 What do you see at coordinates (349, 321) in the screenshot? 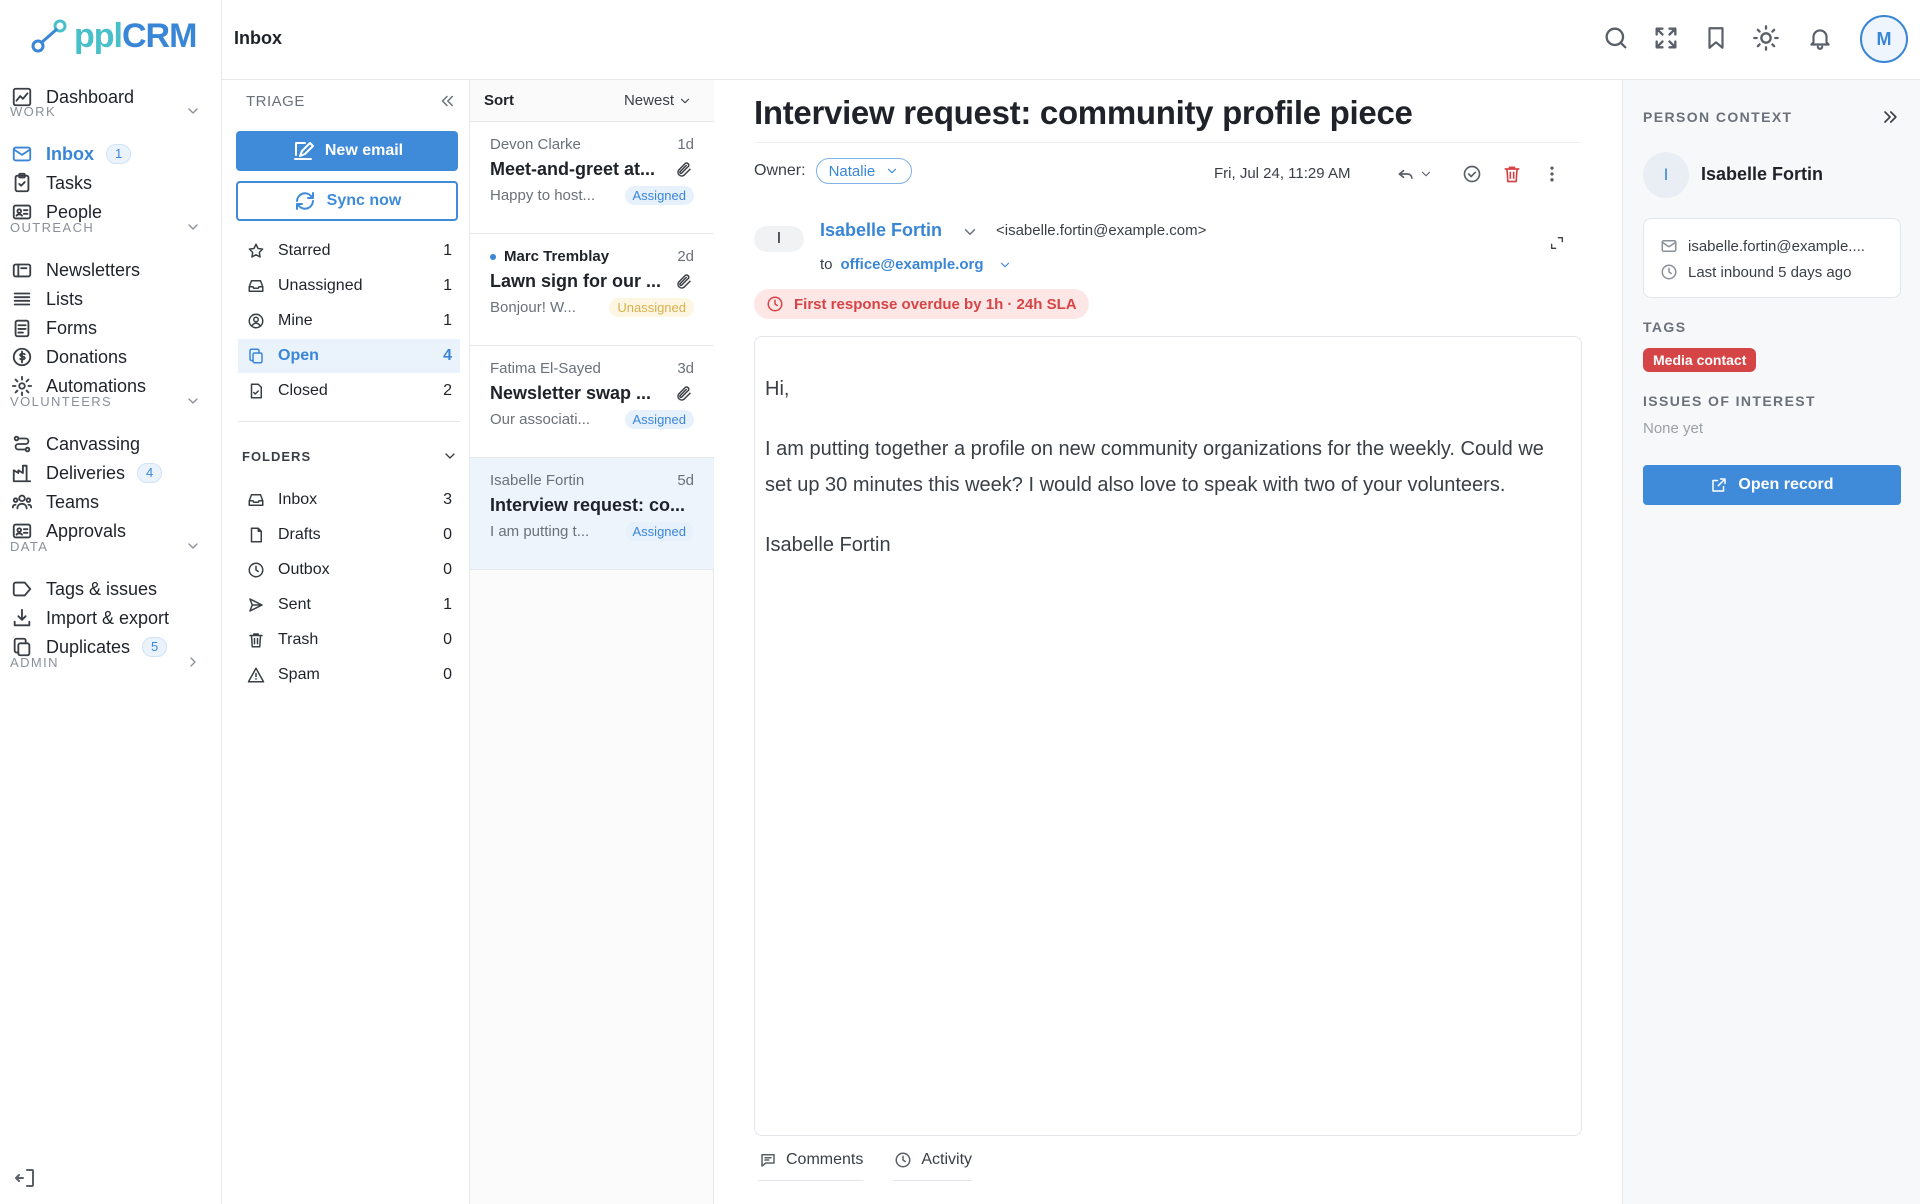
I see `filter-mine: Mine 1` at bounding box center [349, 321].